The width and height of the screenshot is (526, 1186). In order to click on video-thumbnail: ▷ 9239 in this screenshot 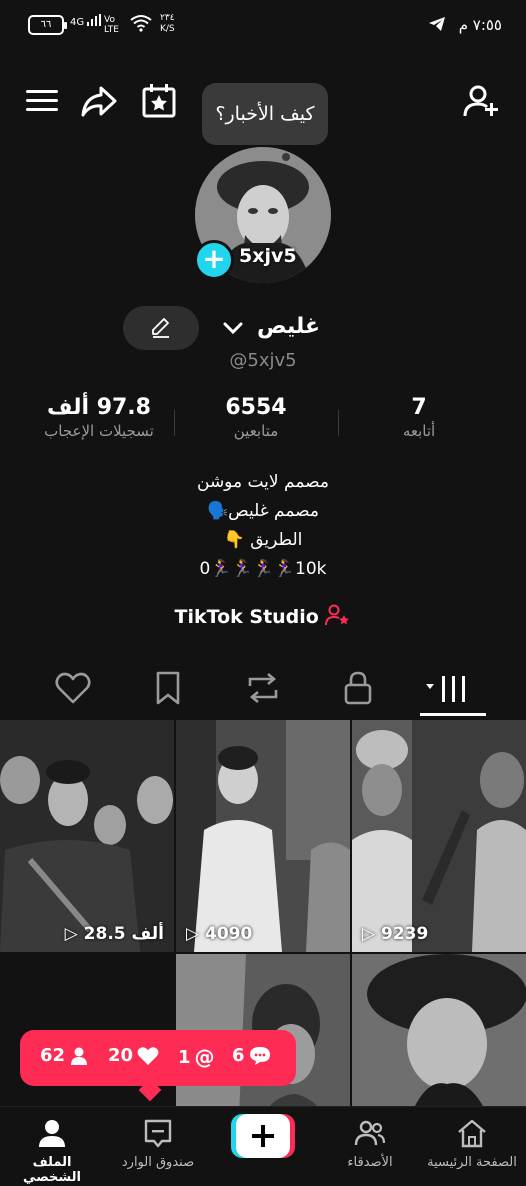, I will do `click(439, 836)`.